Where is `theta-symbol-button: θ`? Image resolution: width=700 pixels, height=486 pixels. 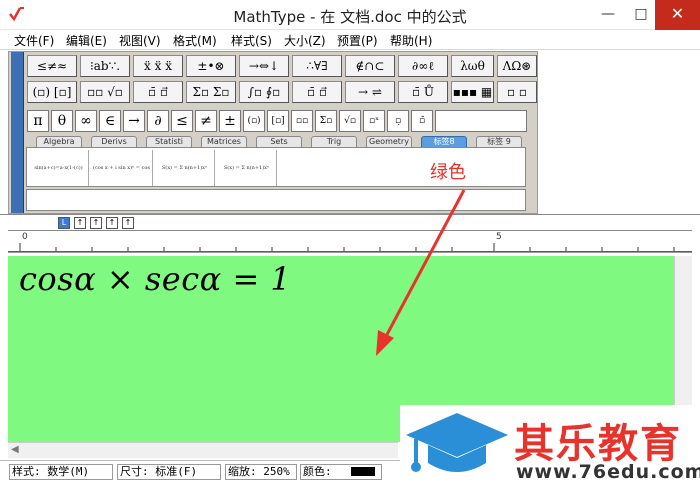
theta-symbol-button: θ is located at coordinates (62, 121).